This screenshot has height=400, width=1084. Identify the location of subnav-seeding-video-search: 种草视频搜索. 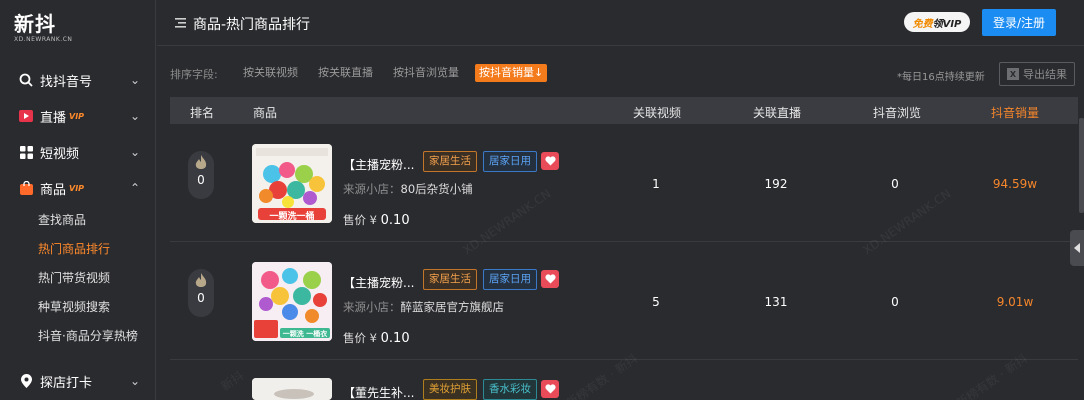
(97, 307).